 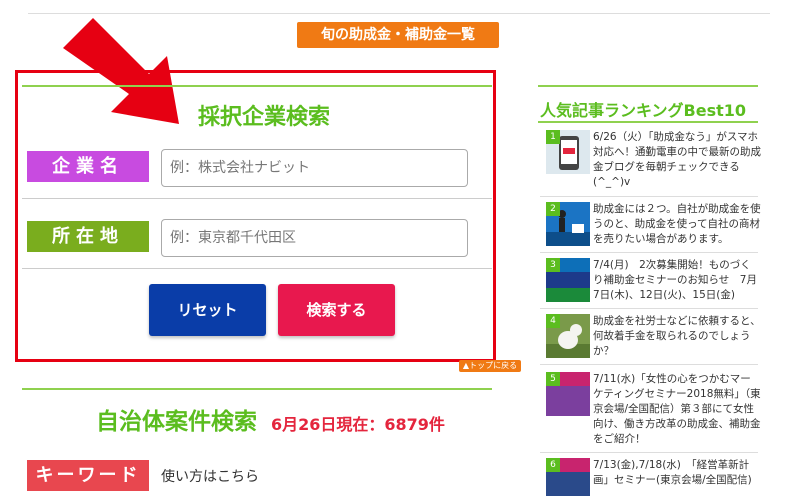 I want to click on search-button: 検索する, so click(x=336, y=310).